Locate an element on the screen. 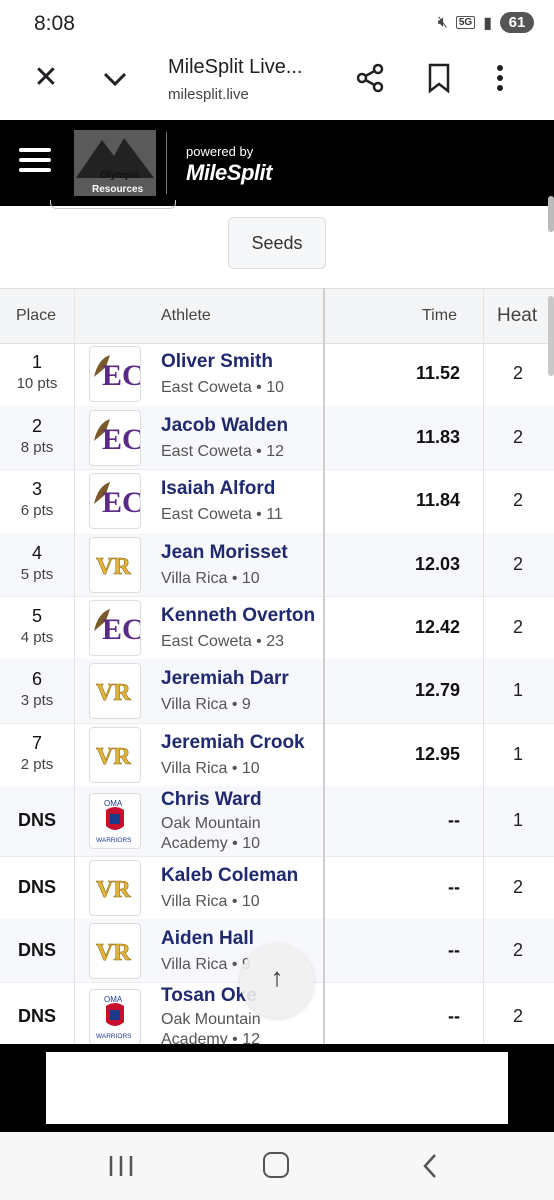 The height and width of the screenshot is (1200, 554). seeds-button: Seeds is located at coordinates (277, 243).